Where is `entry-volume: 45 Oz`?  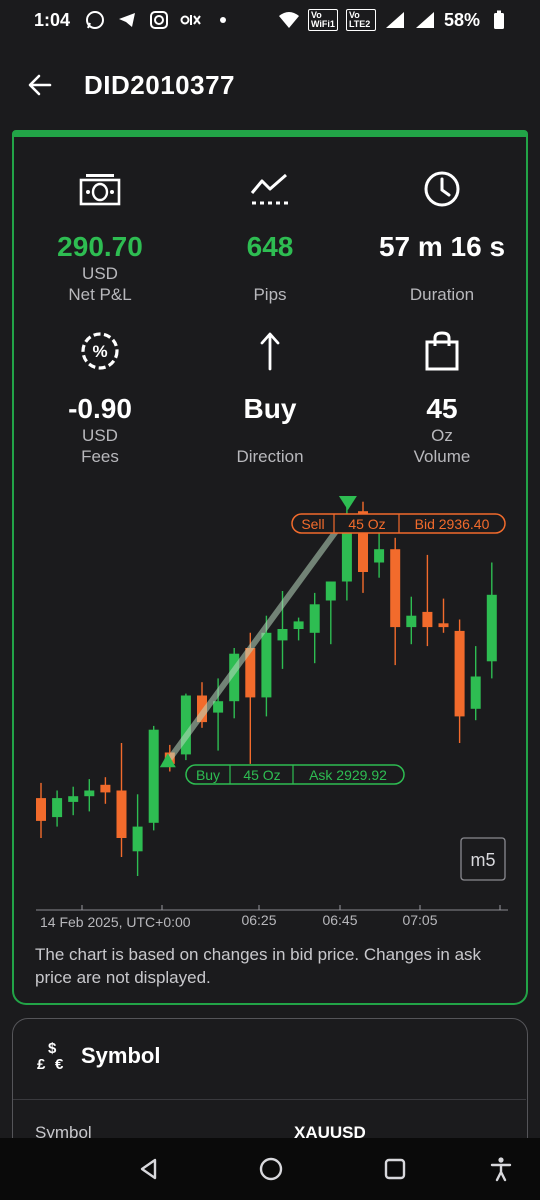
entry-volume: 45 Oz is located at coordinates (261, 775).